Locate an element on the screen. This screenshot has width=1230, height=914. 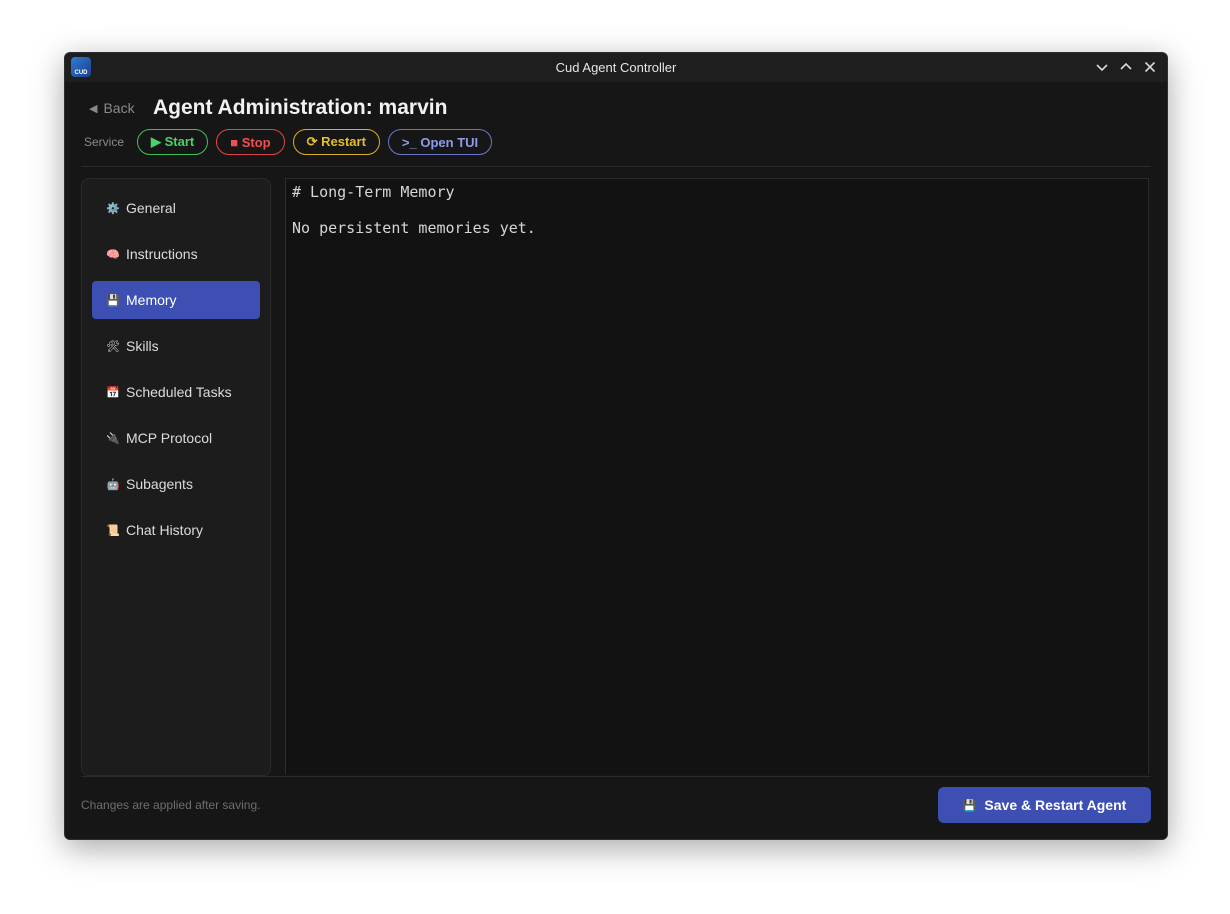
robot-icon: 🤖 is located at coordinates (113, 484).